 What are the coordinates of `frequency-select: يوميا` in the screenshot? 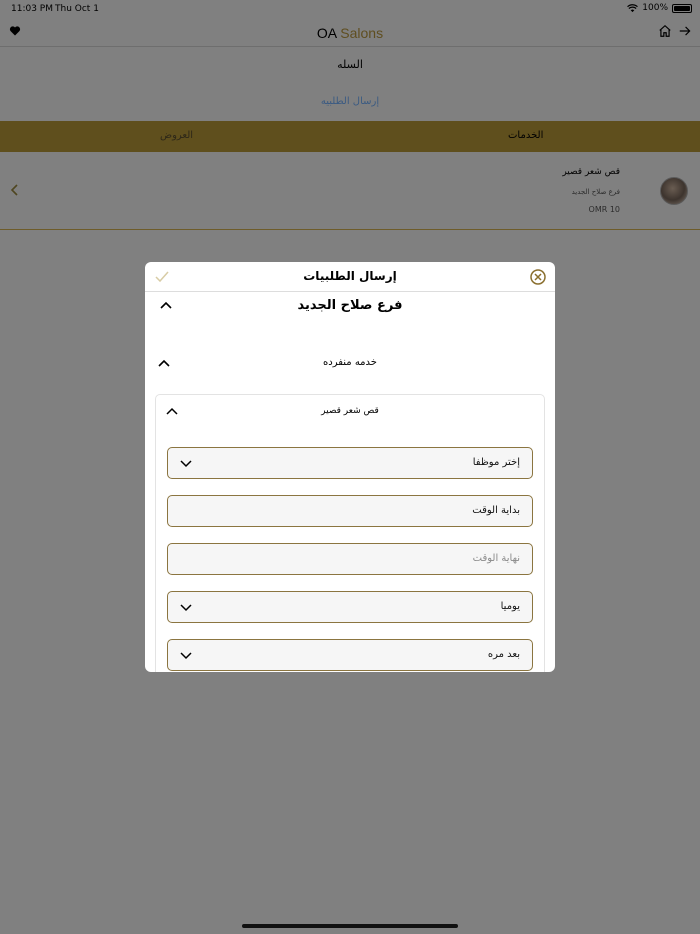 It's located at (350, 607).